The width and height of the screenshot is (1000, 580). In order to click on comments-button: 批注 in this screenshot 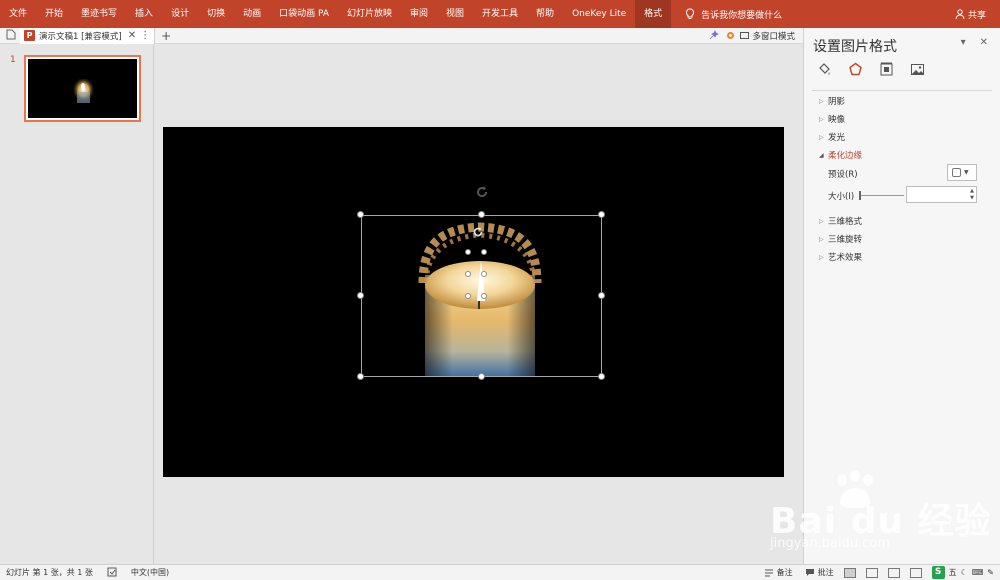, I will do `click(819, 572)`.